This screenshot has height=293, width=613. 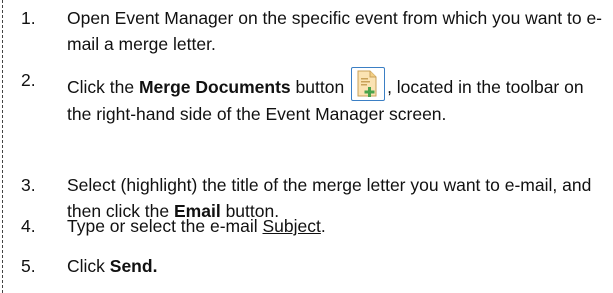 What do you see at coordinates (337, 226) in the screenshot?
I see `step-text: Type or select the e-mail Subject.` at bounding box center [337, 226].